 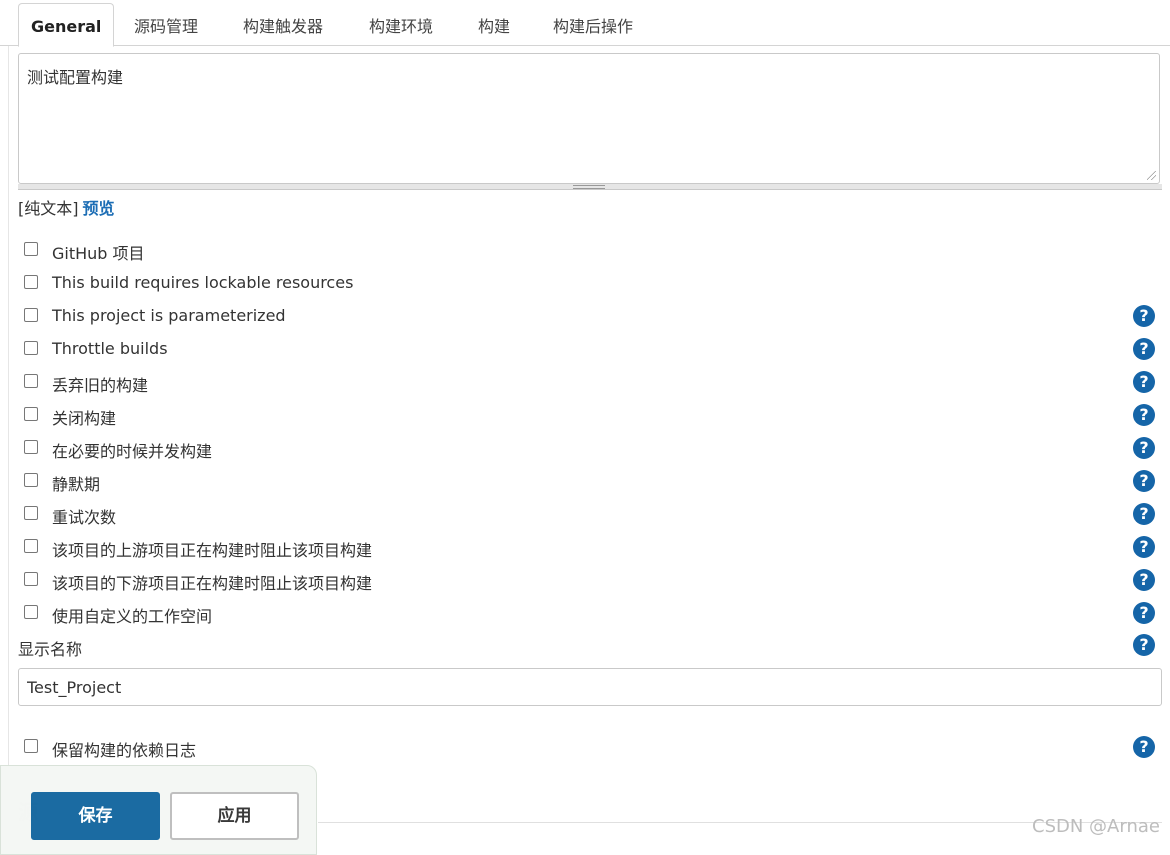 I want to click on preview-link: 预览, so click(x=99, y=208).